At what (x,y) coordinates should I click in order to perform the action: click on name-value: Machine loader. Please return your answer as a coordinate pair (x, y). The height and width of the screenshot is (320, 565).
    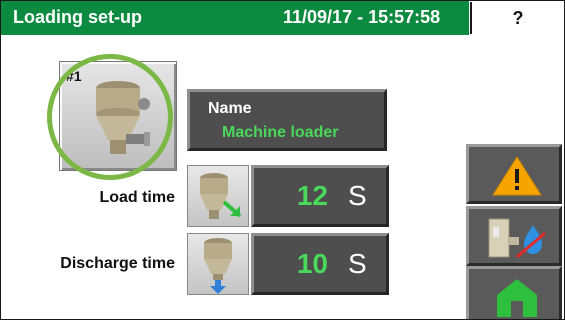
    Looking at the image, I should click on (280, 132).